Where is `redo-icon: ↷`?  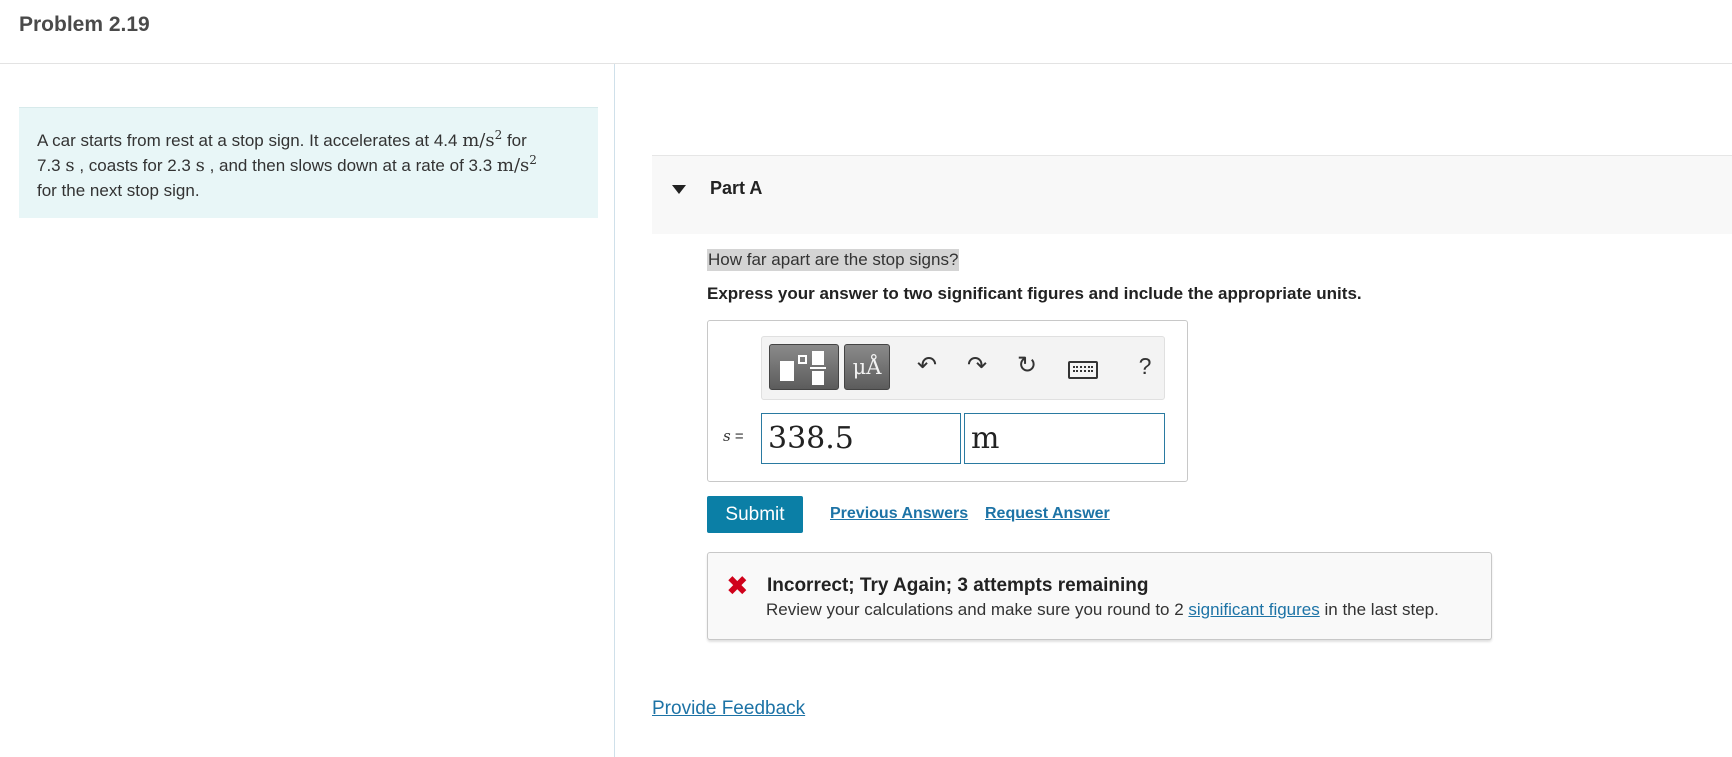
redo-icon: ↷ is located at coordinates (977, 366).